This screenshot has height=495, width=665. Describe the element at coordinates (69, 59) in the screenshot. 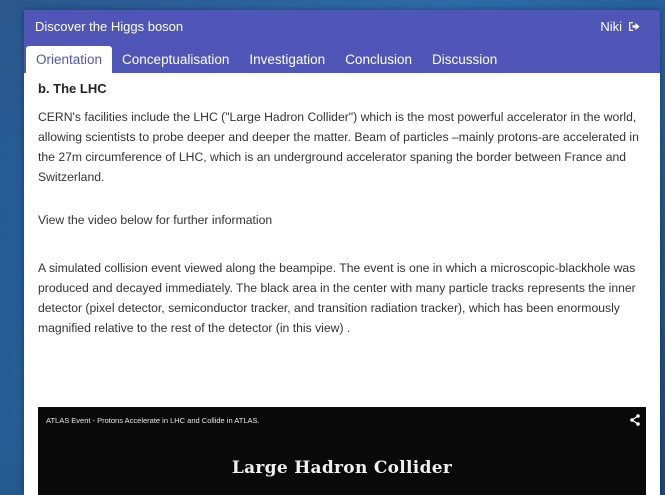

I see `tab-orientation: Orientation` at that location.